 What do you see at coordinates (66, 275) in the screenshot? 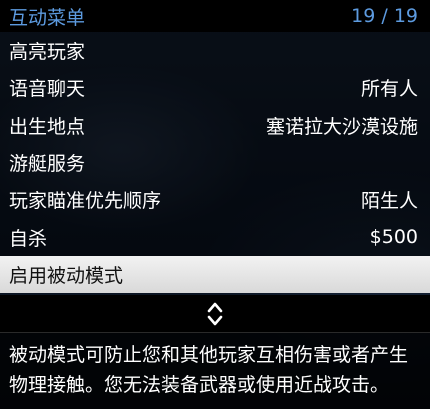
I see `menu-item-label: 启用被动模式` at bounding box center [66, 275].